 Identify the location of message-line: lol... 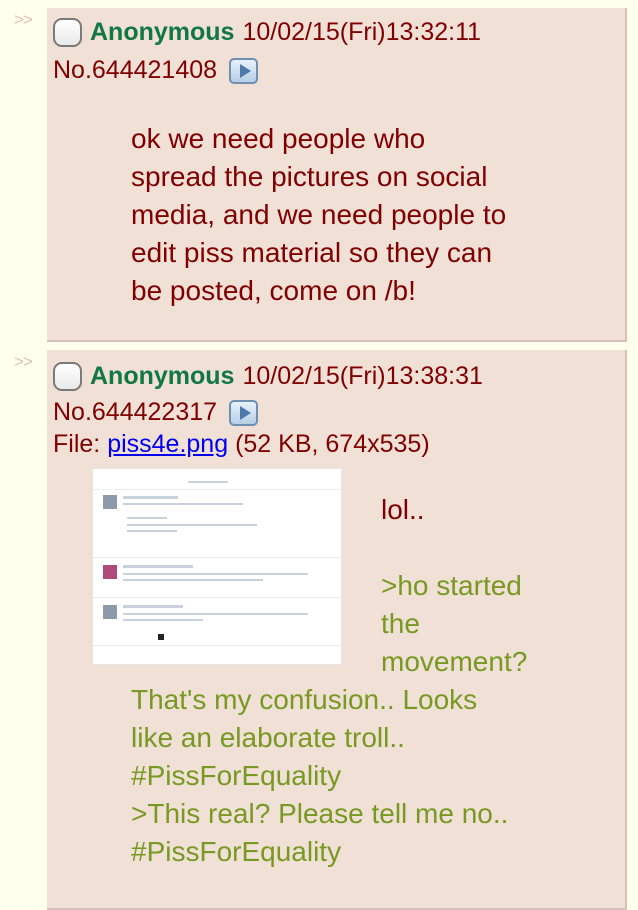
(403, 509).